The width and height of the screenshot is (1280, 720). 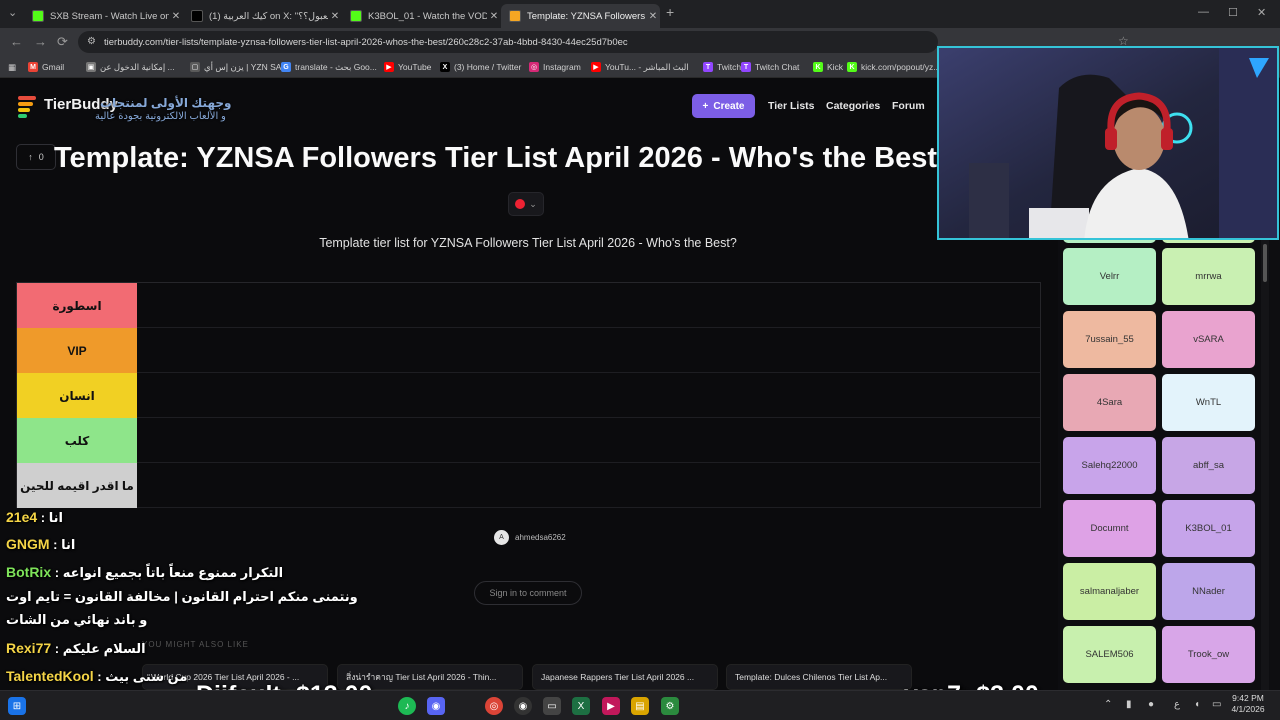 What do you see at coordinates (77, 305) in the screenshot?
I see `tier-label: اسطورة` at bounding box center [77, 305].